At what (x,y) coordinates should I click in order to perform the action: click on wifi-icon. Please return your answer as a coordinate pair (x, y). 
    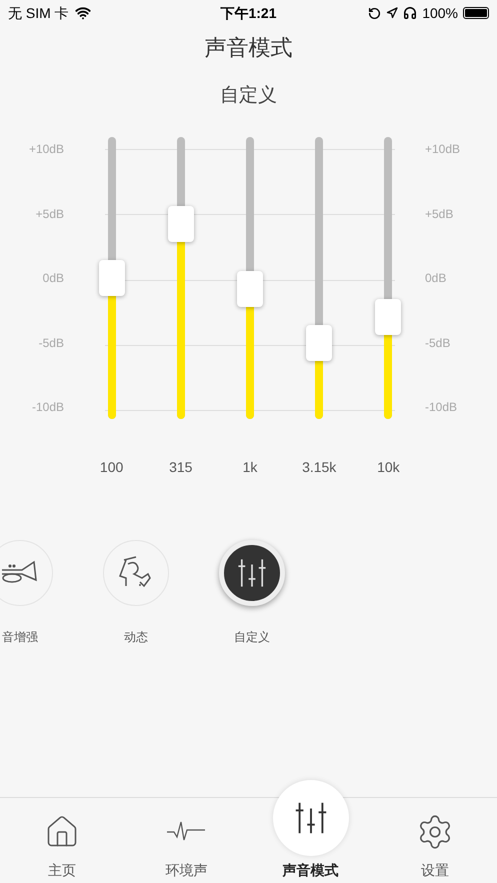
    Looking at the image, I should click on (82, 13).